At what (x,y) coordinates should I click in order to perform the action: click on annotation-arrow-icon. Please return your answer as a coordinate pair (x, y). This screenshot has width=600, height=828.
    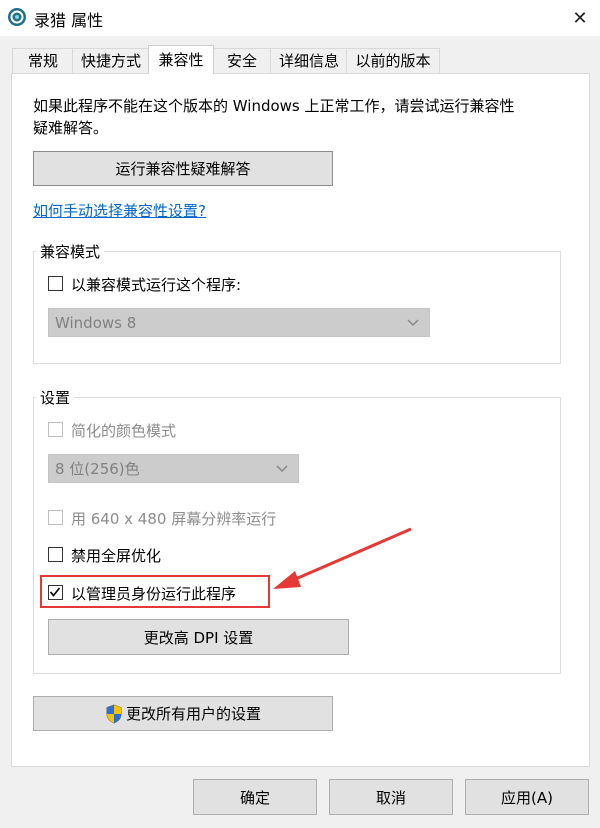
    Looking at the image, I should click on (342, 558).